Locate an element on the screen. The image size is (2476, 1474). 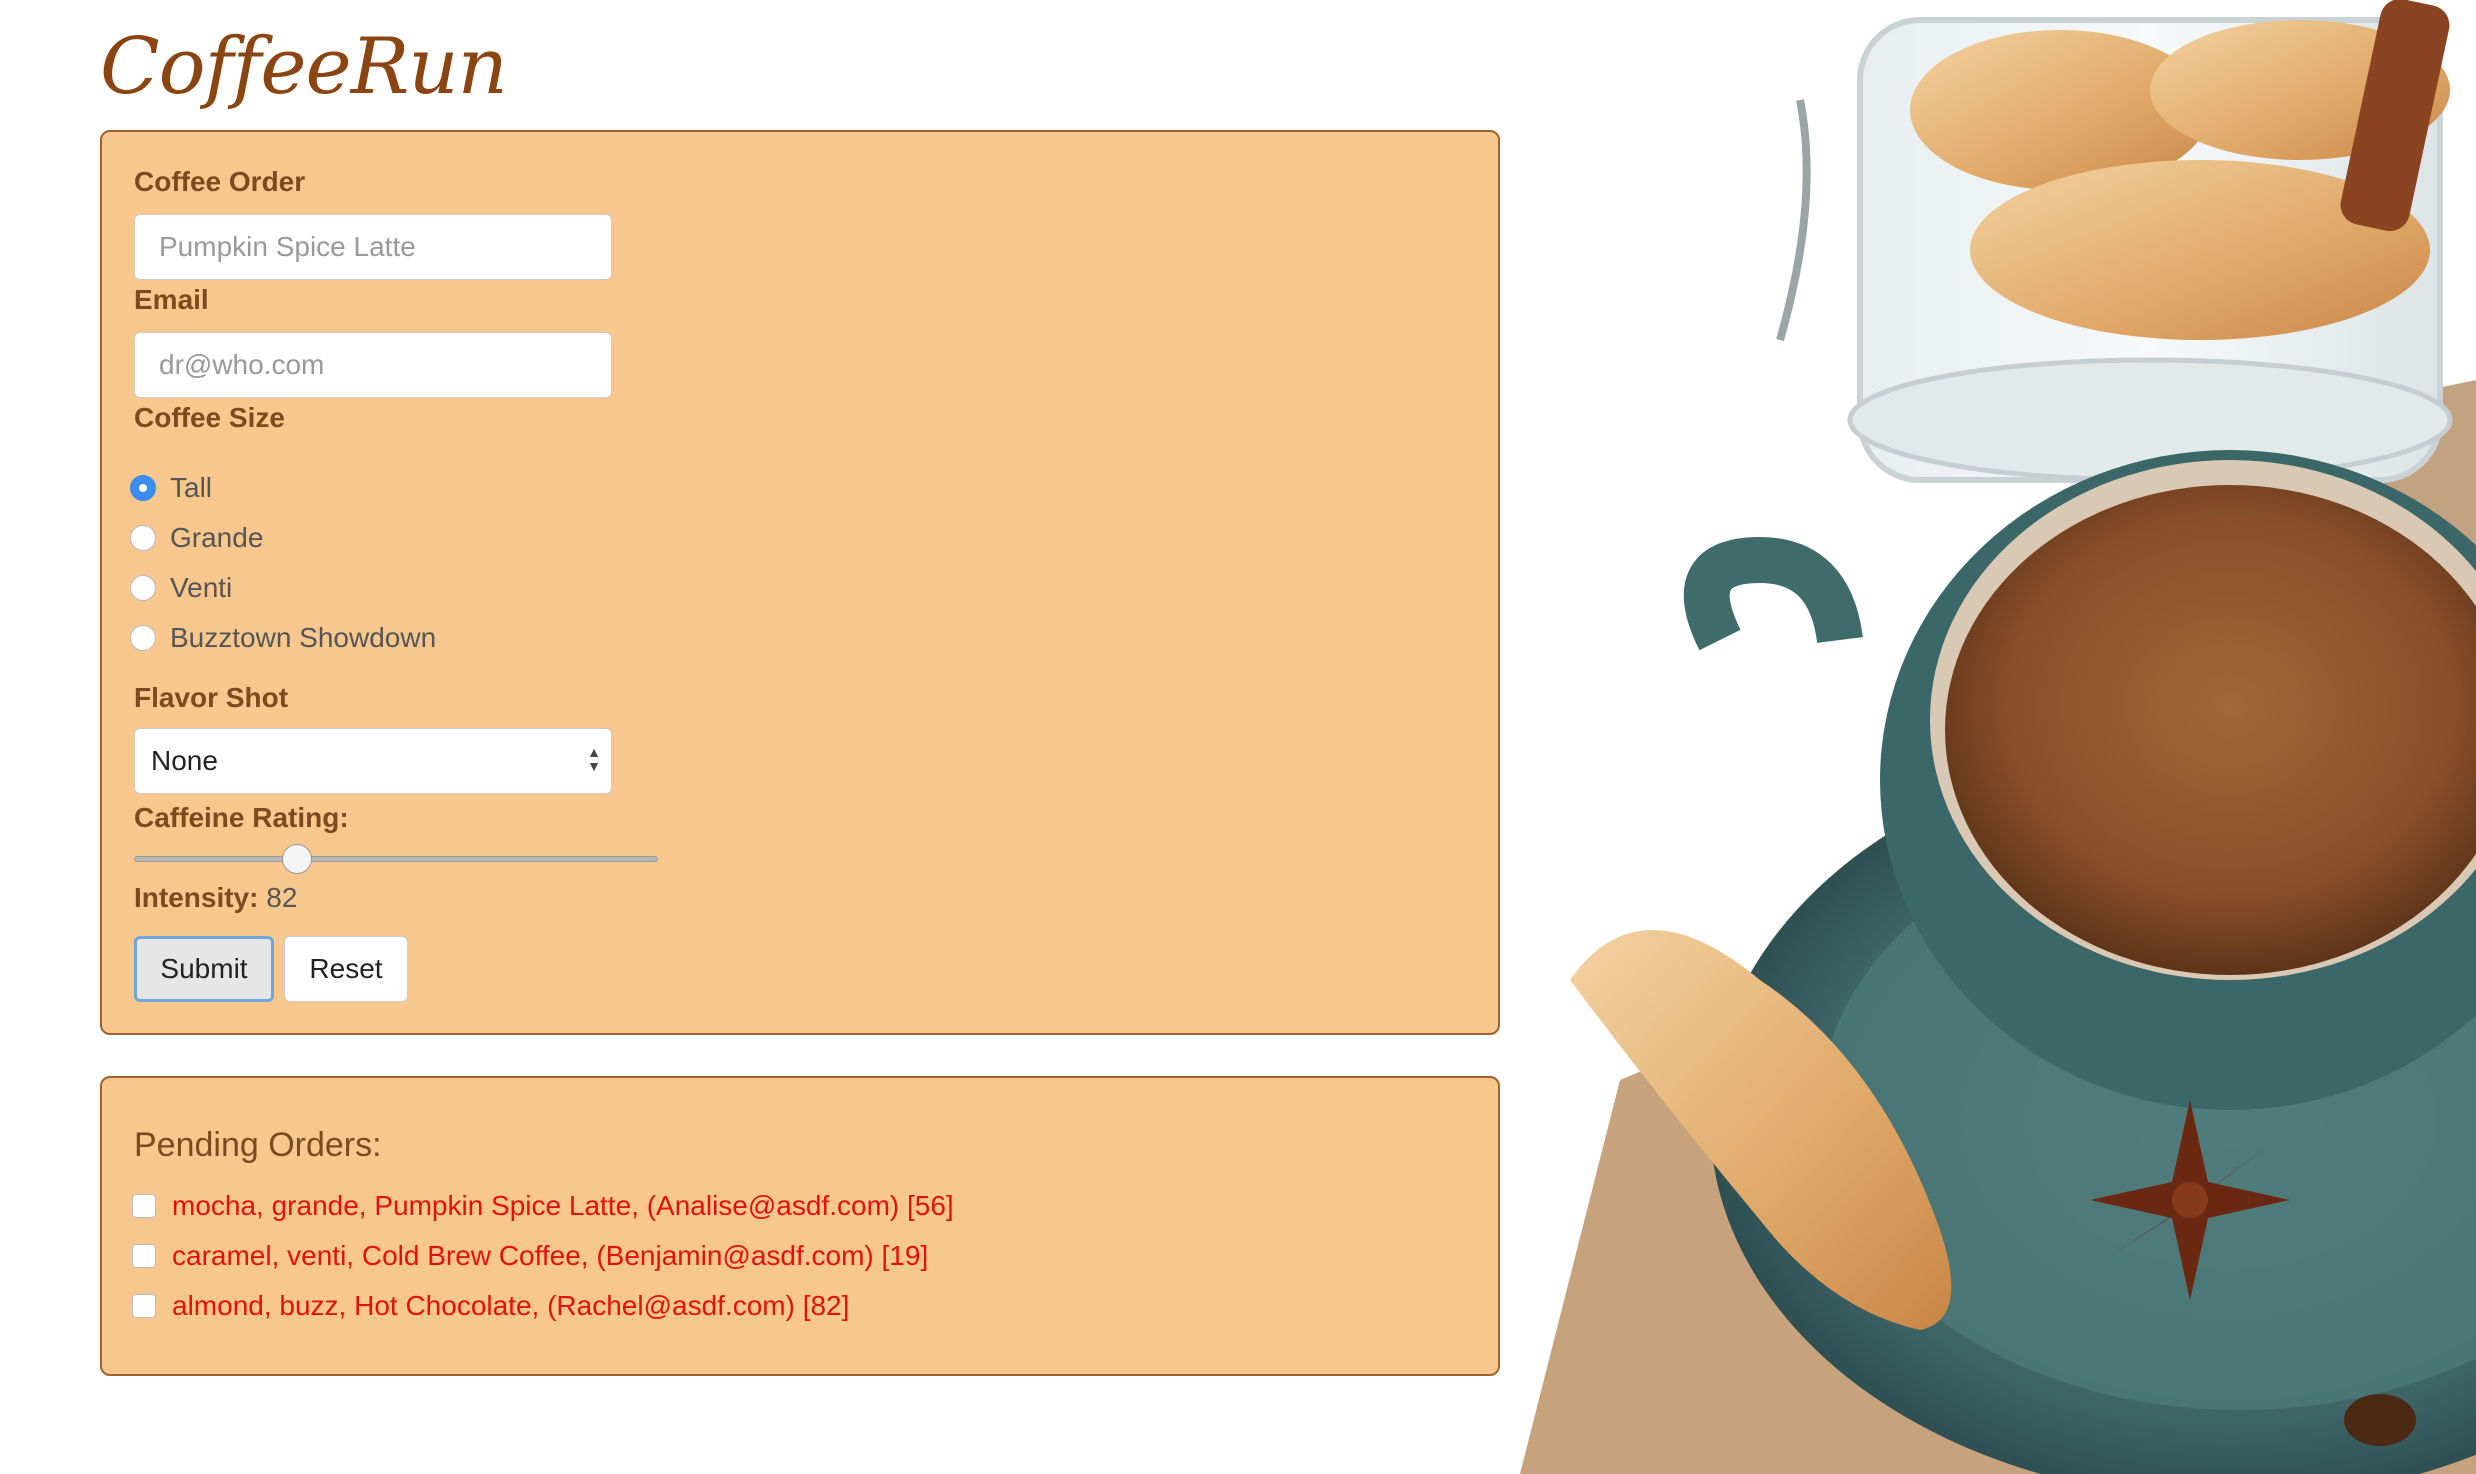
email-input is located at coordinates (373, 365).